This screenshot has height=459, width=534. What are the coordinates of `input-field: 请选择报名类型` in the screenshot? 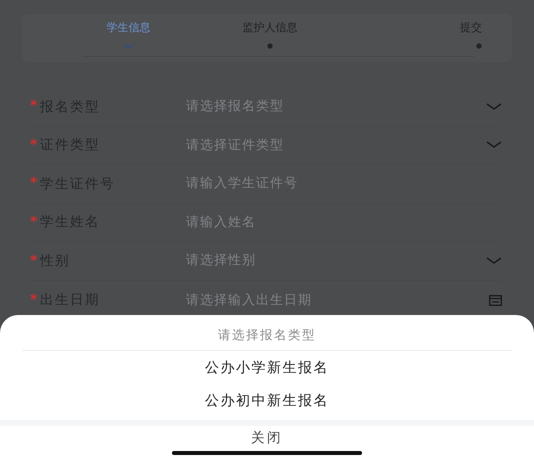 It's located at (336, 107).